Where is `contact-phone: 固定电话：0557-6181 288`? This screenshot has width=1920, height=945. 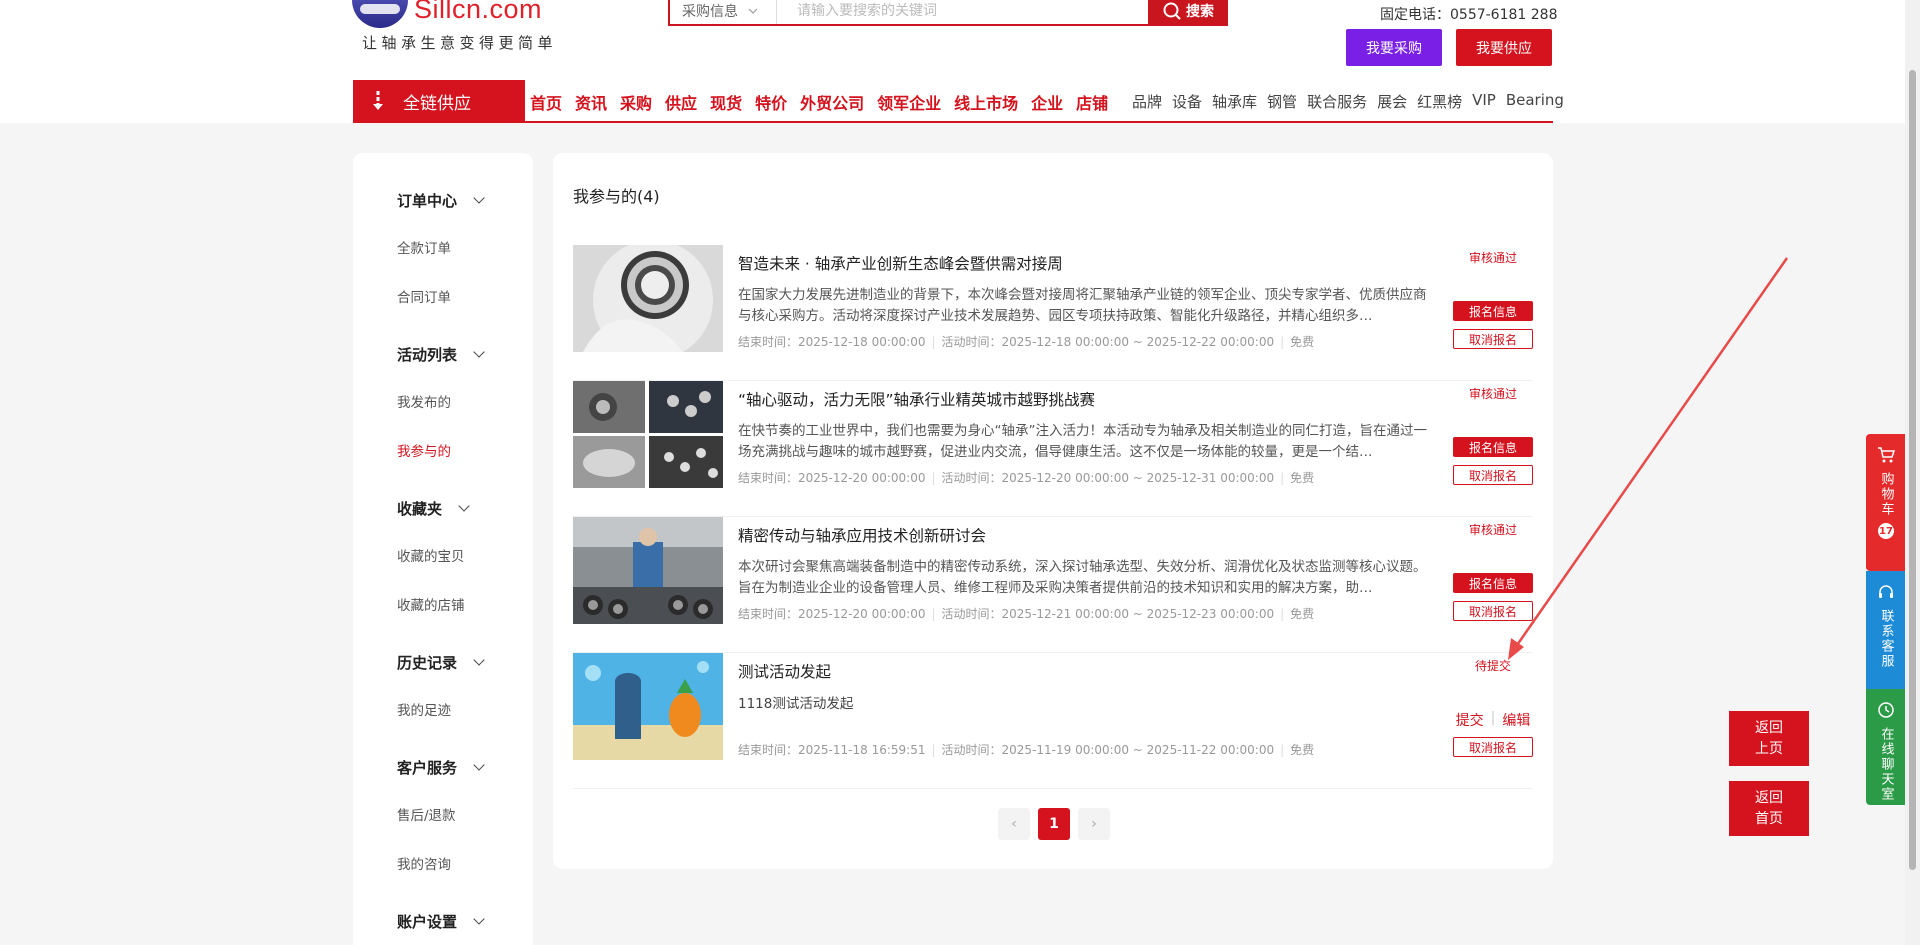
contact-phone: 固定电话：0557-6181 288 is located at coordinates (1469, 15).